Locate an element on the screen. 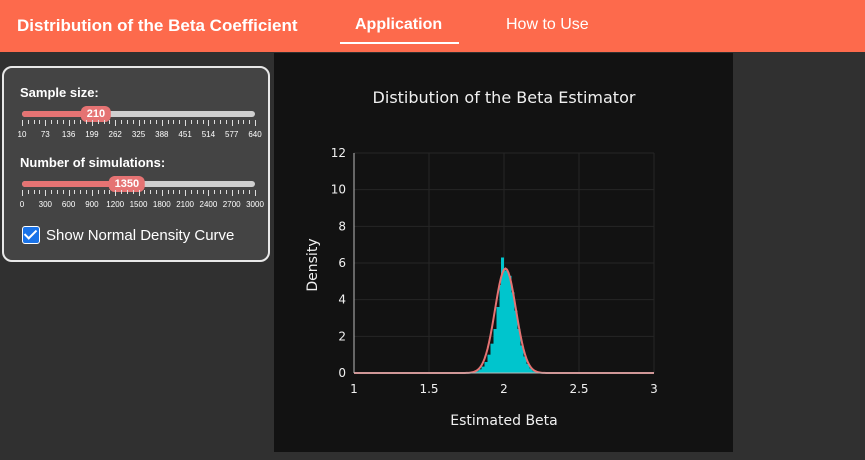  slider-tick-label: 325 is located at coordinates (138, 134).